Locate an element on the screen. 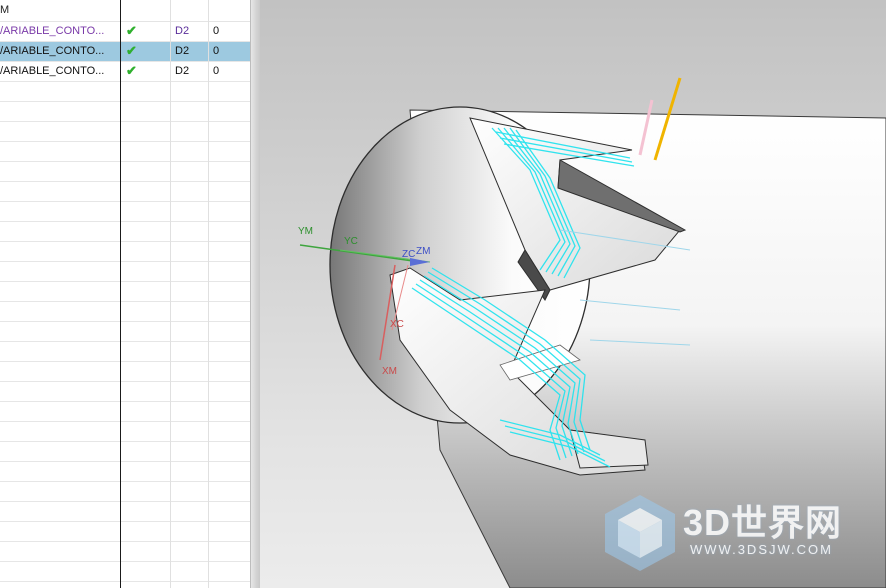 Image resolution: width=886 pixels, height=588 pixels. watermark-brand: 3D世界网 is located at coordinates (763, 522).